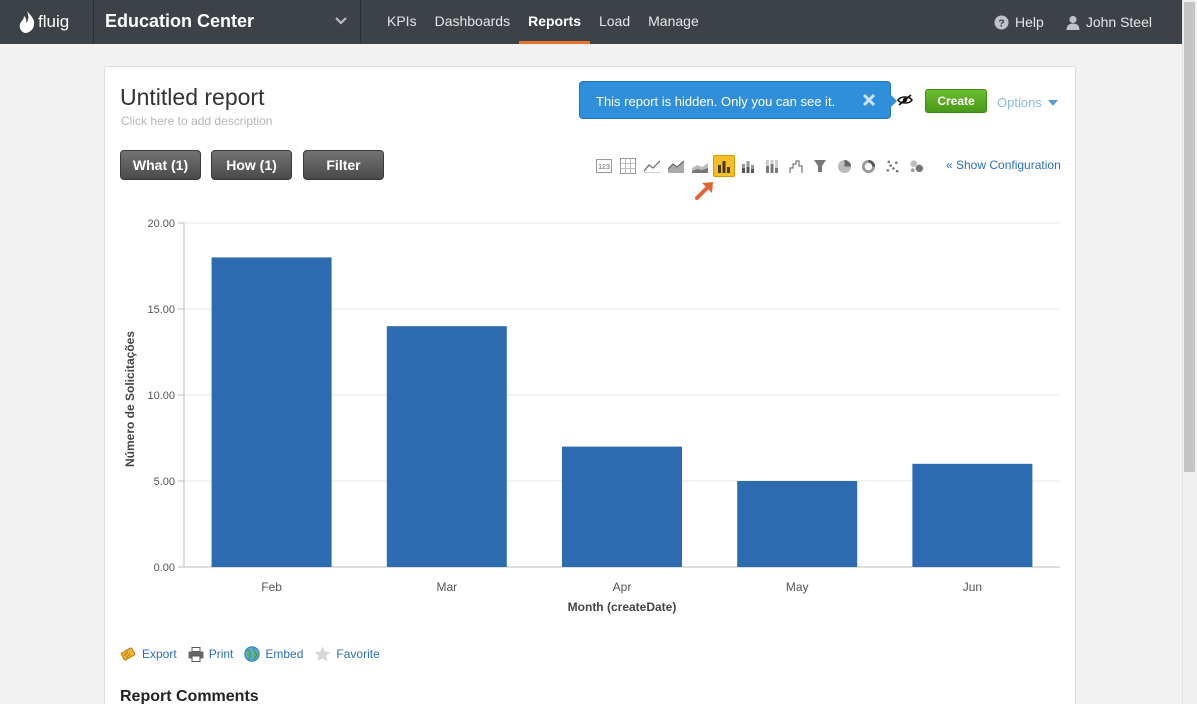 This screenshot has width=1197, height=704. What do you see at coordinates (161, 224) in the screenshot?
I see `y-tick-label: 20.00` at bounding box center [161, 224].